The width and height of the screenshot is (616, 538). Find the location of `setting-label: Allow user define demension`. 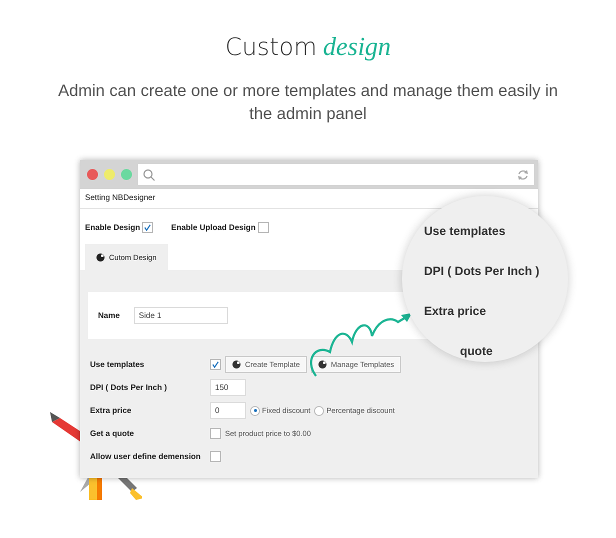

setting-label: Allow user define demension is located at coordinates (146, 456).